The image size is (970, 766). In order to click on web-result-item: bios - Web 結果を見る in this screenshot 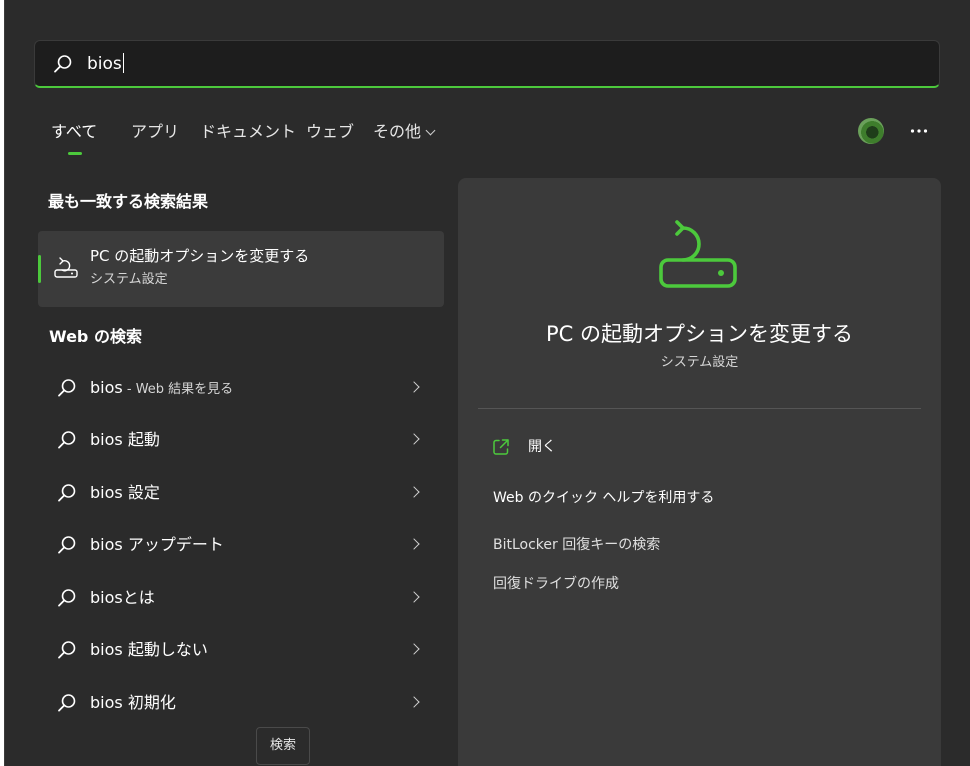, I will do `click(244, 388)`.